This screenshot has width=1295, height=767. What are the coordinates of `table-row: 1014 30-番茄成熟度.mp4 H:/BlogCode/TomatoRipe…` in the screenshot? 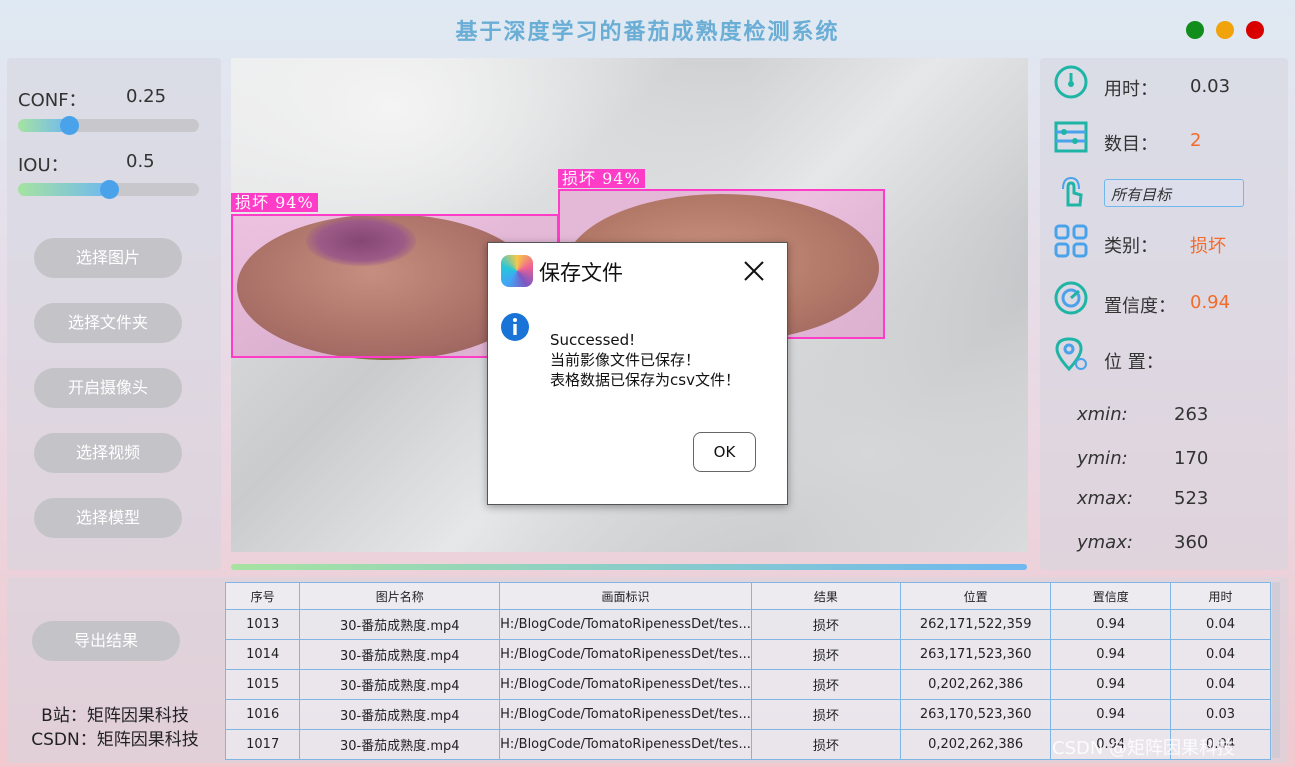 It's located at (747, 654).